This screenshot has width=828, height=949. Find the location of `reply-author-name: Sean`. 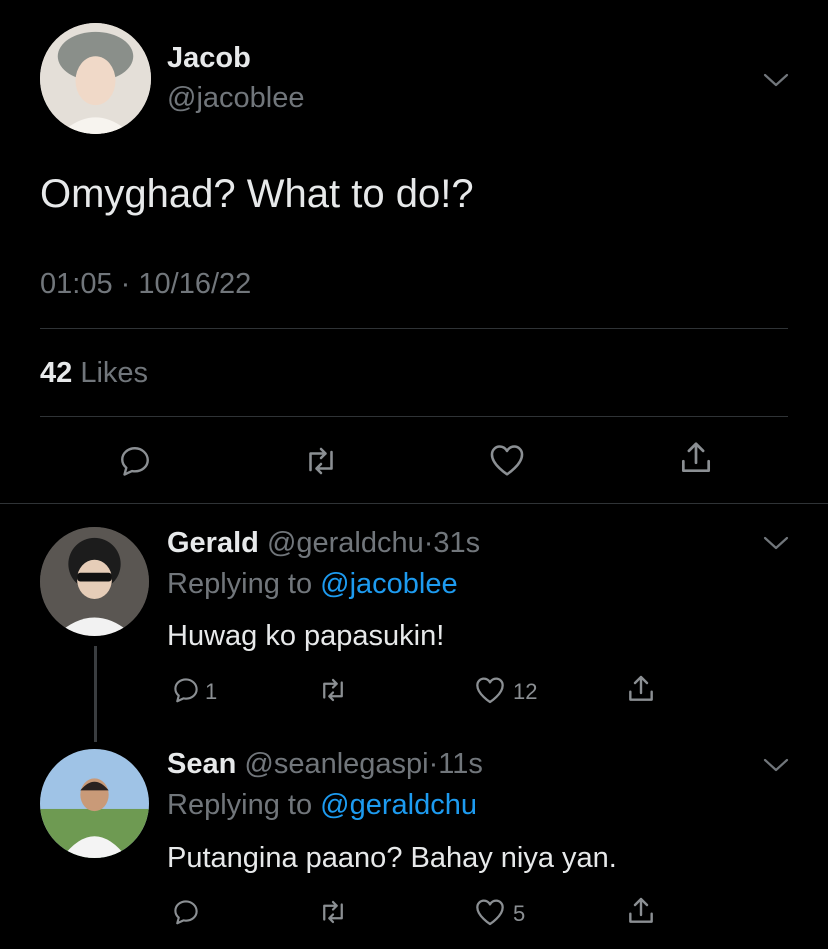

reply-author-name: Sean is located at coordinates (201, 764).